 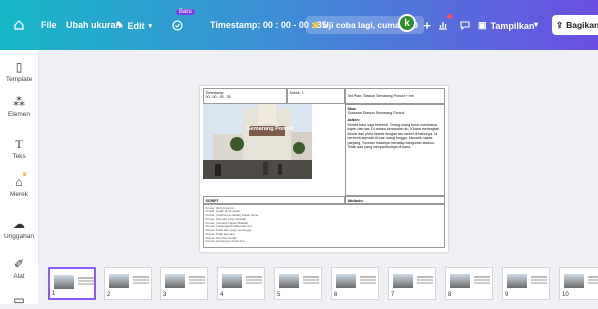 What do you see at coordinates (218, 96) in the screenshot?
I see `timestamp-value: 00 : 00 - 00 : 35` at bounding box center [218, 96].